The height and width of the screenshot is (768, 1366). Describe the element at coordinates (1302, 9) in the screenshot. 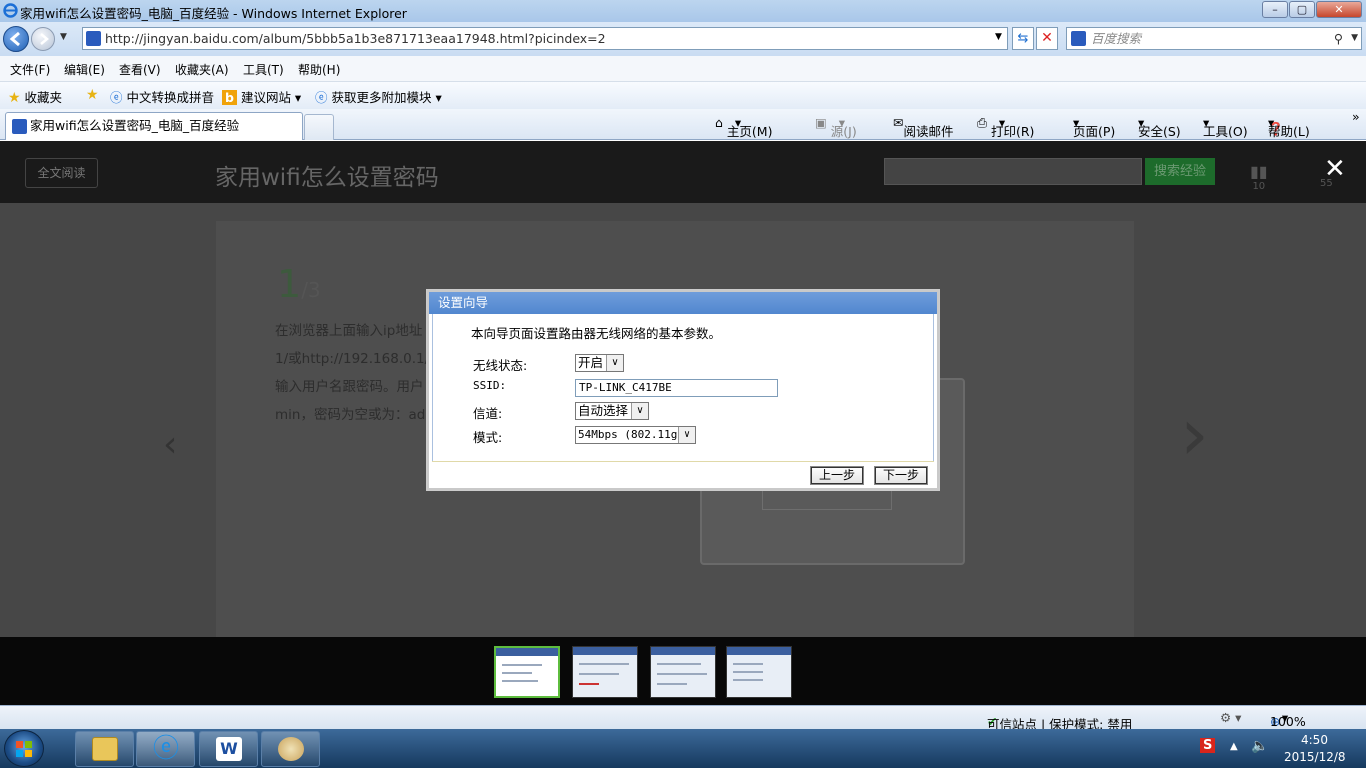

I see `maximize-button: ▢` at that location.